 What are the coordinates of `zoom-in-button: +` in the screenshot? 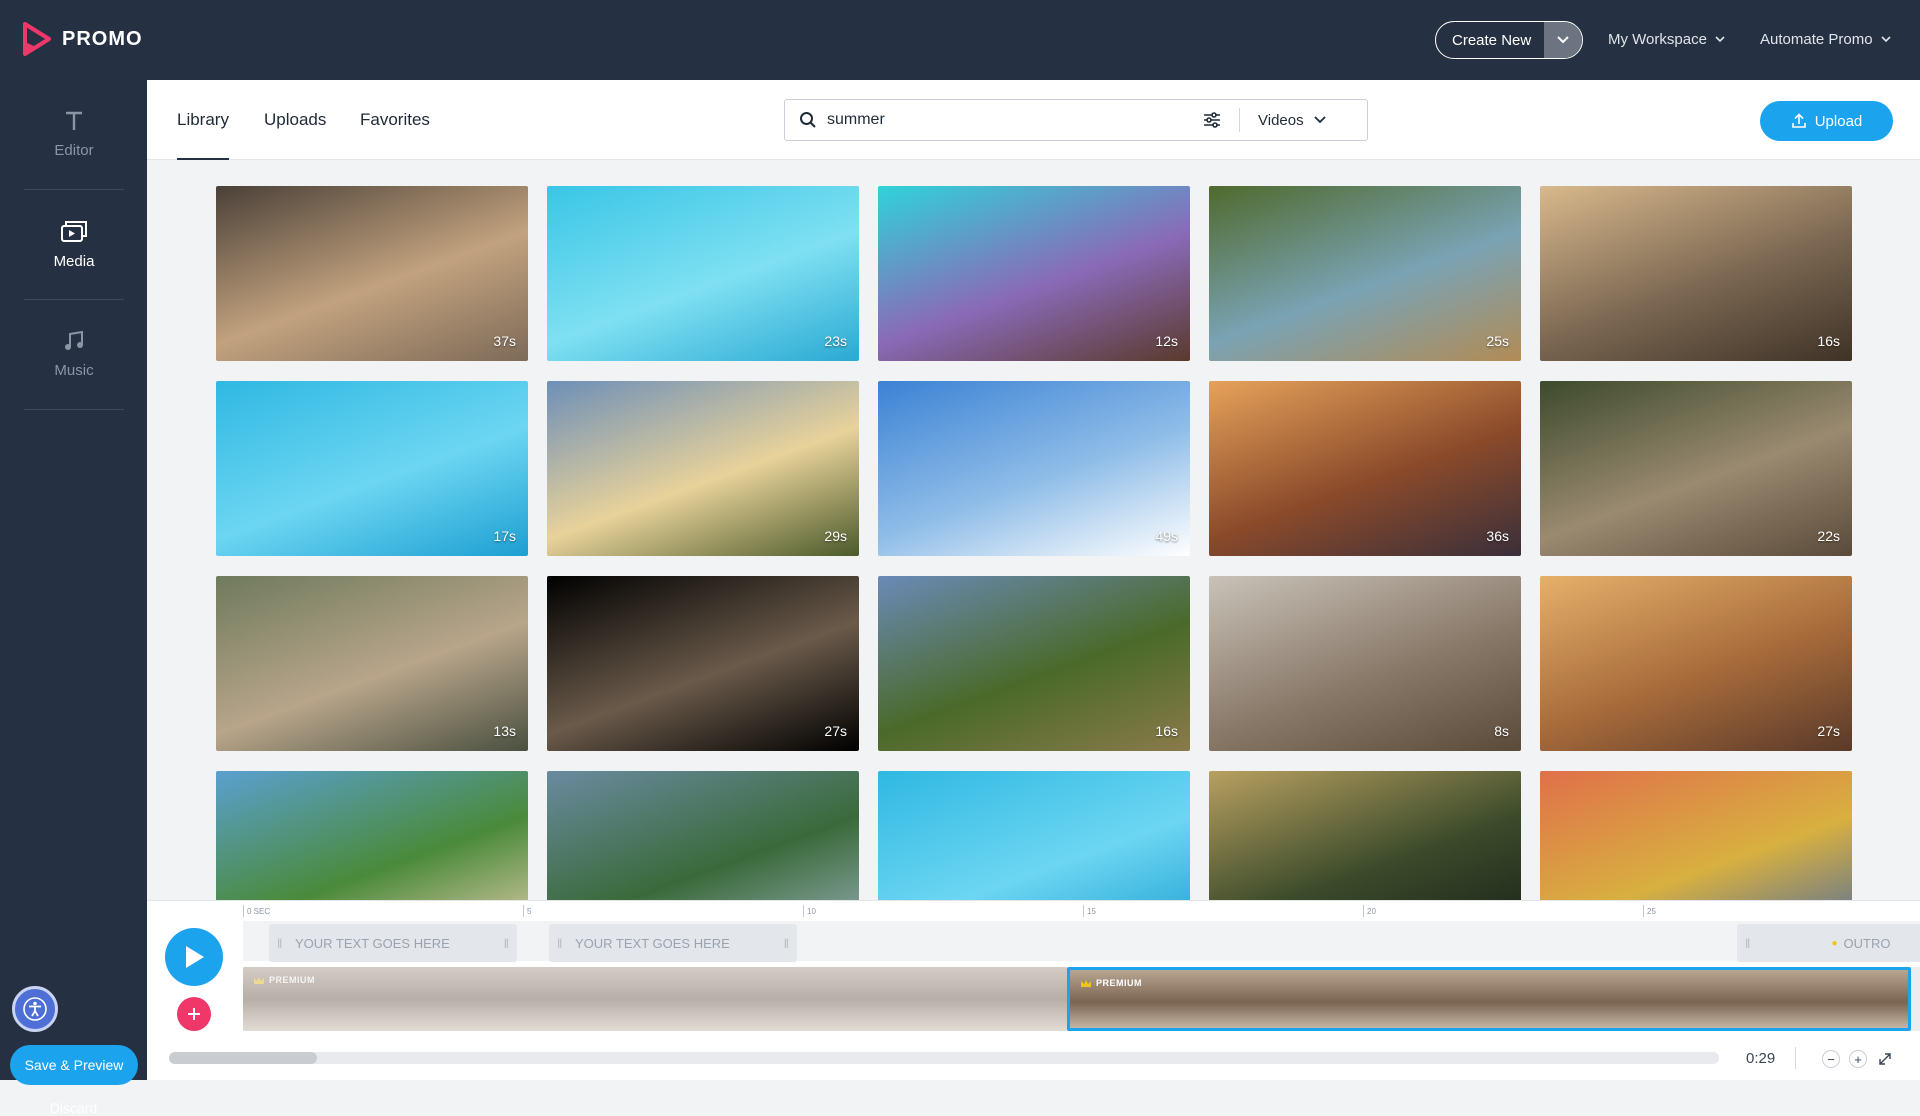 It's located at (1858, 1059).